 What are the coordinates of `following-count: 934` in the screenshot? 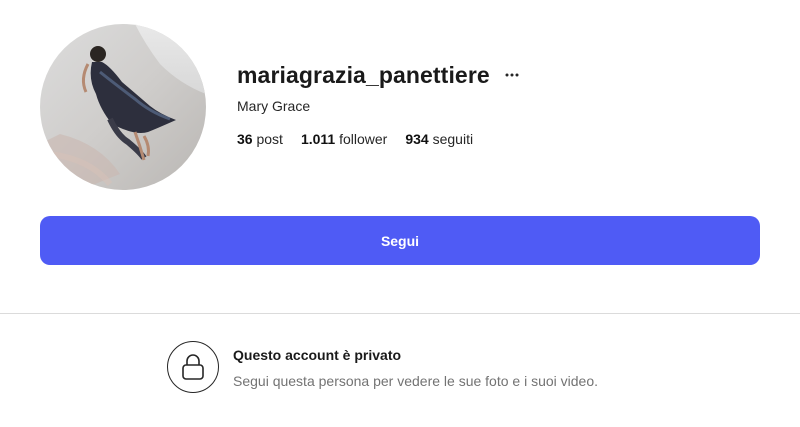 It's located at (417, 139).